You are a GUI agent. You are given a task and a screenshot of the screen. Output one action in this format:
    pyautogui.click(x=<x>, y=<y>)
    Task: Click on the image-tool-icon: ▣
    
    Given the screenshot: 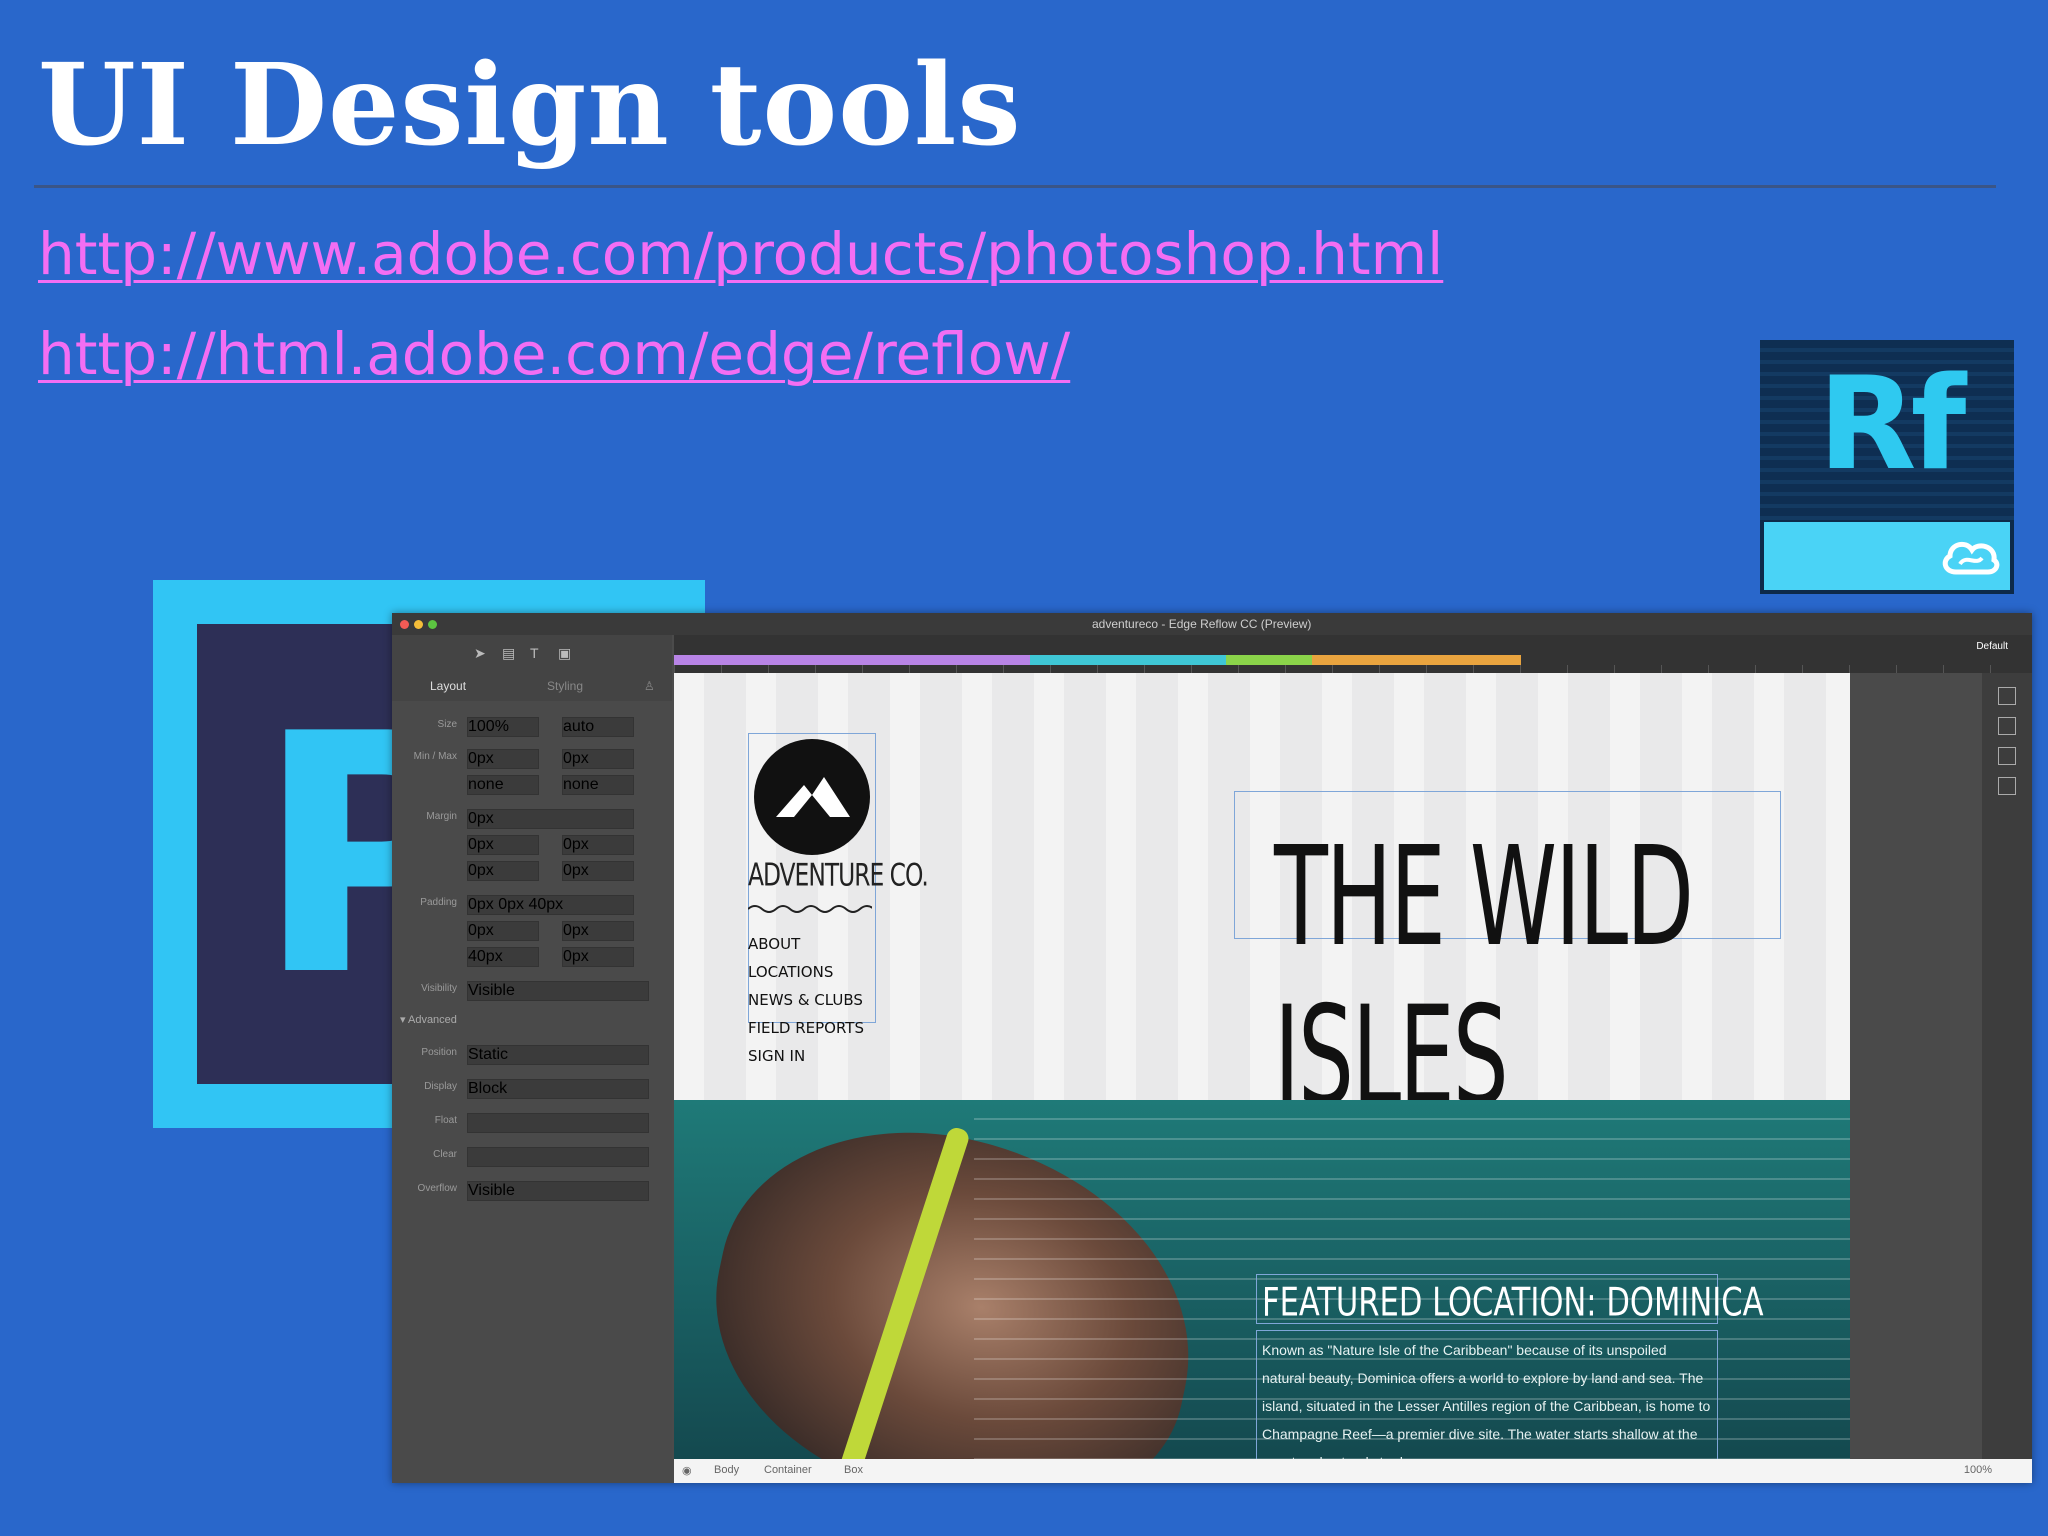 What is the action you would take?
    pyautogui.click(x=567, y=653)
    